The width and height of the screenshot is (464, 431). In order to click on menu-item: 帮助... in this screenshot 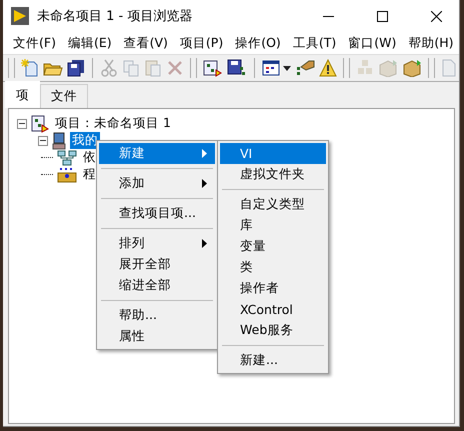, I will do `click(157, 315)`.